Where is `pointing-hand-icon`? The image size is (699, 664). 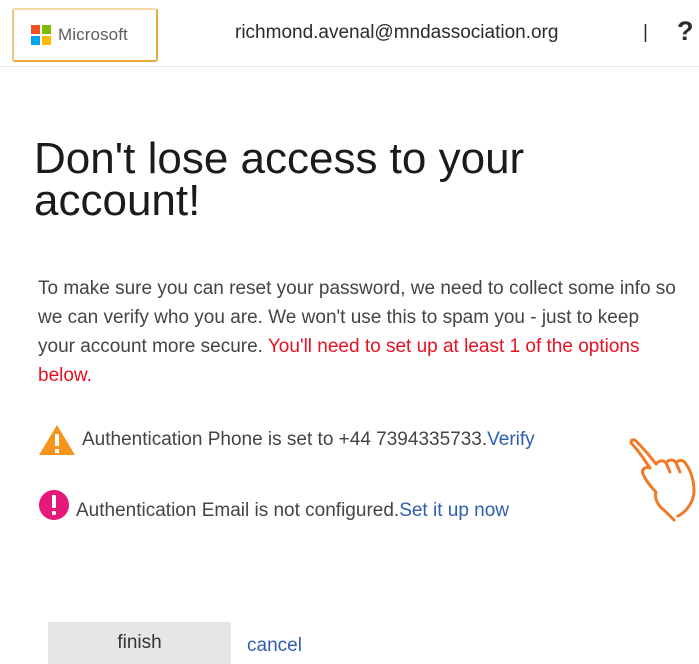
pointing-hand-icon is located at coordinates (662, 480).